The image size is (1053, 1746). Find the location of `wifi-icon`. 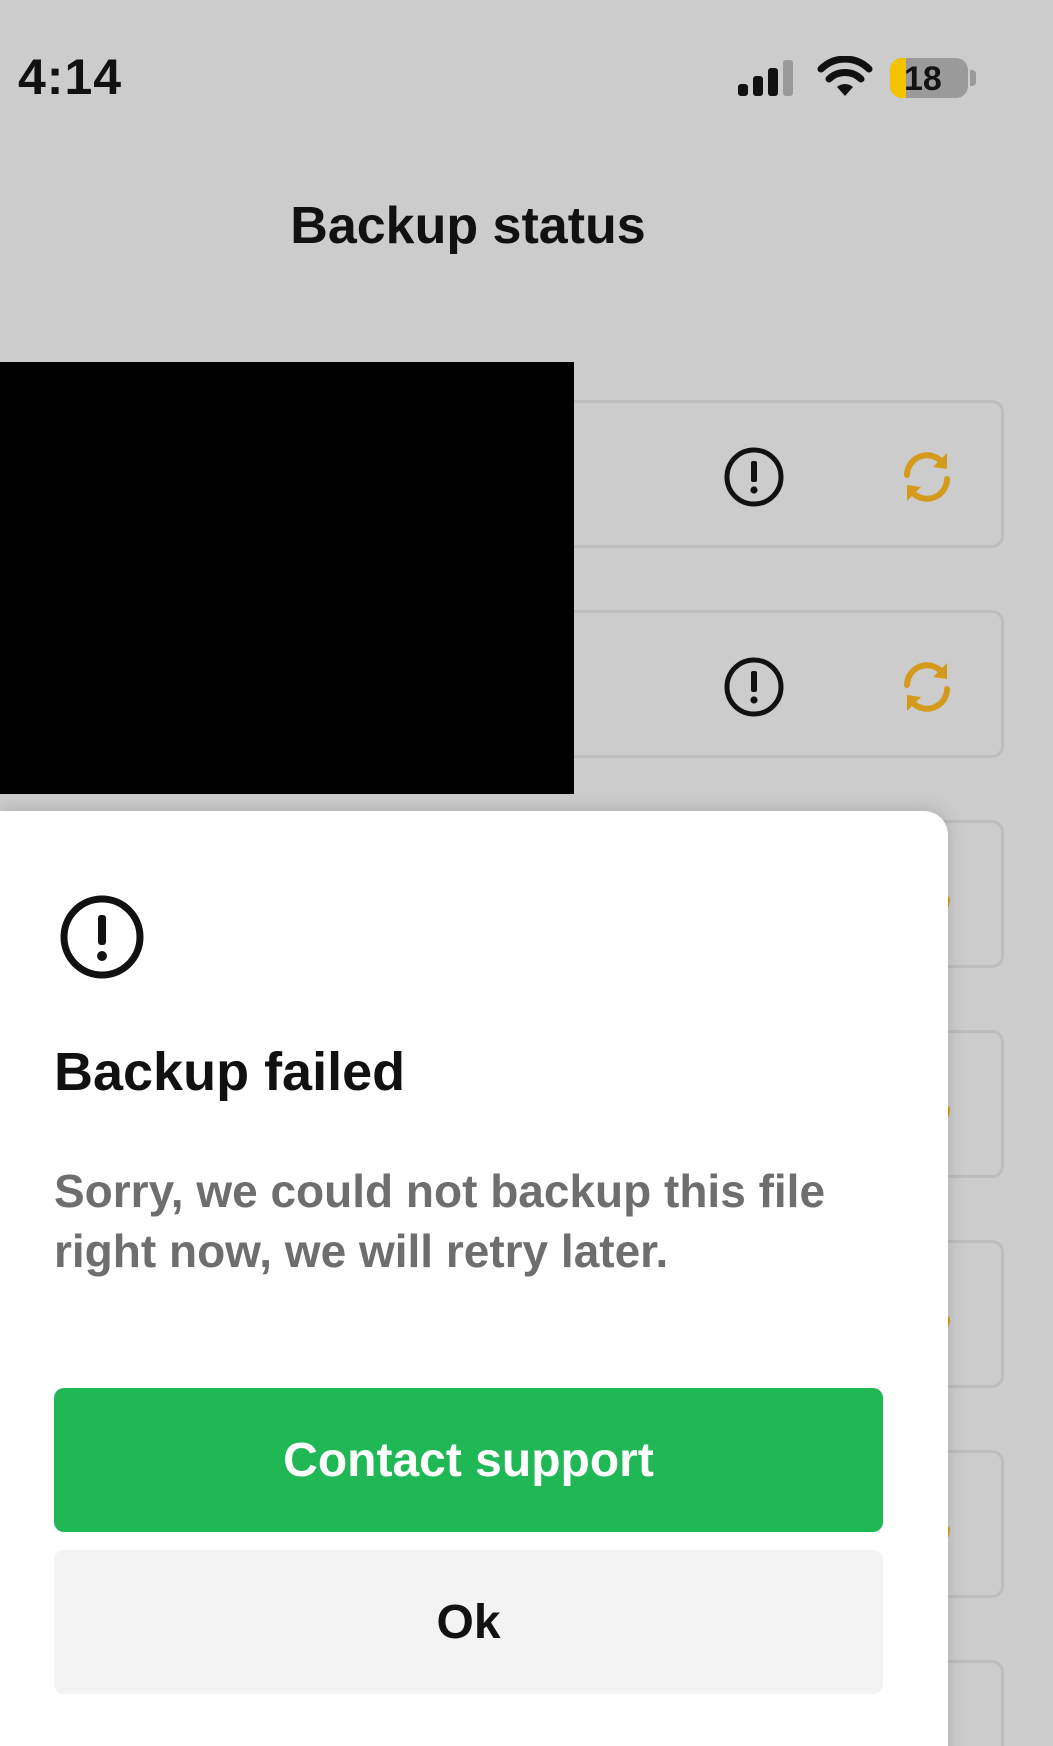

wifi-icon is located at coordinates (845, 76).